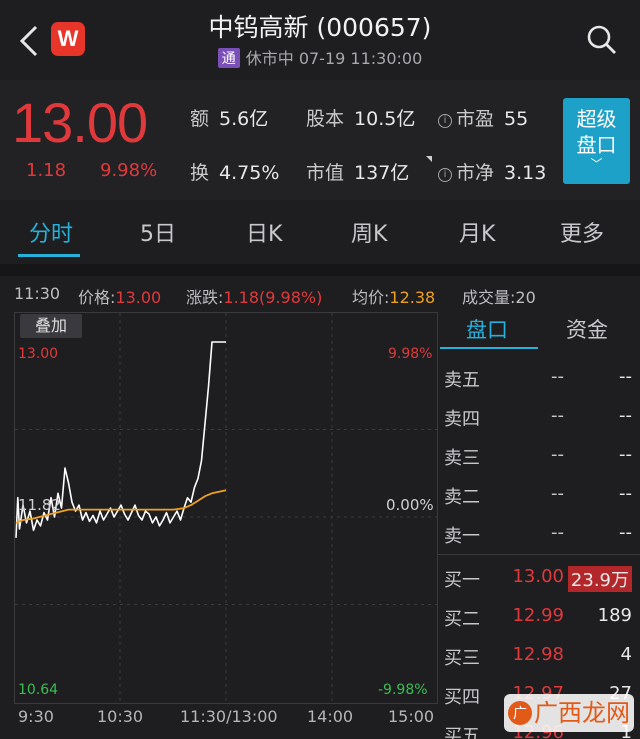  I want to click on orderbook-level-label: 买五, so click(462, 732).